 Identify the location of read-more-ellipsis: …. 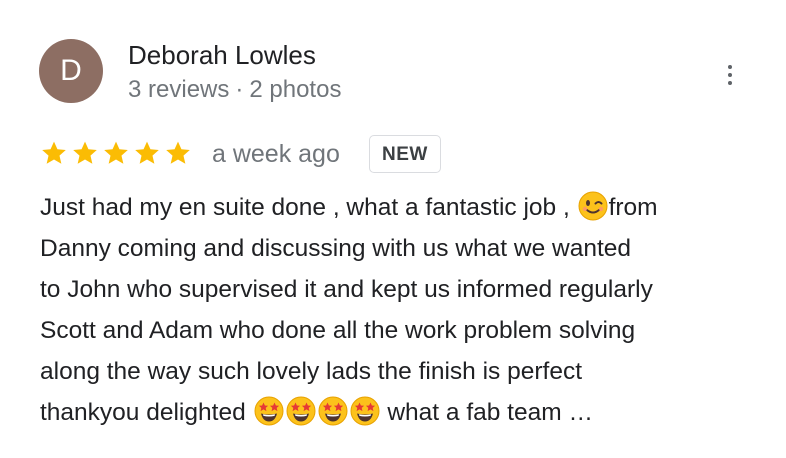
(580, 412).